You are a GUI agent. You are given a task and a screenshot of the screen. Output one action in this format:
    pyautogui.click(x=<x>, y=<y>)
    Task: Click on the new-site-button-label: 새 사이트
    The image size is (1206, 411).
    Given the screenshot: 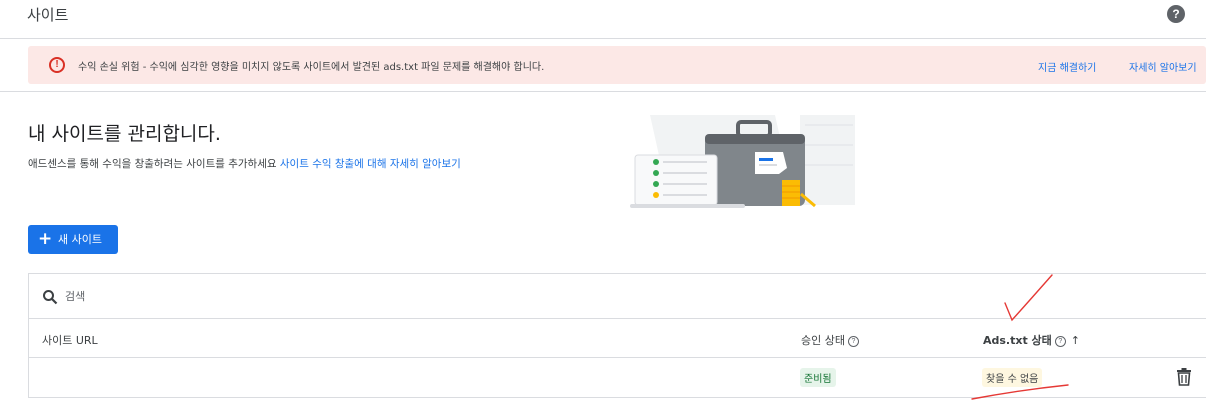 What is the action you would take?
    pyautogui.click(x=80, y=239)
    